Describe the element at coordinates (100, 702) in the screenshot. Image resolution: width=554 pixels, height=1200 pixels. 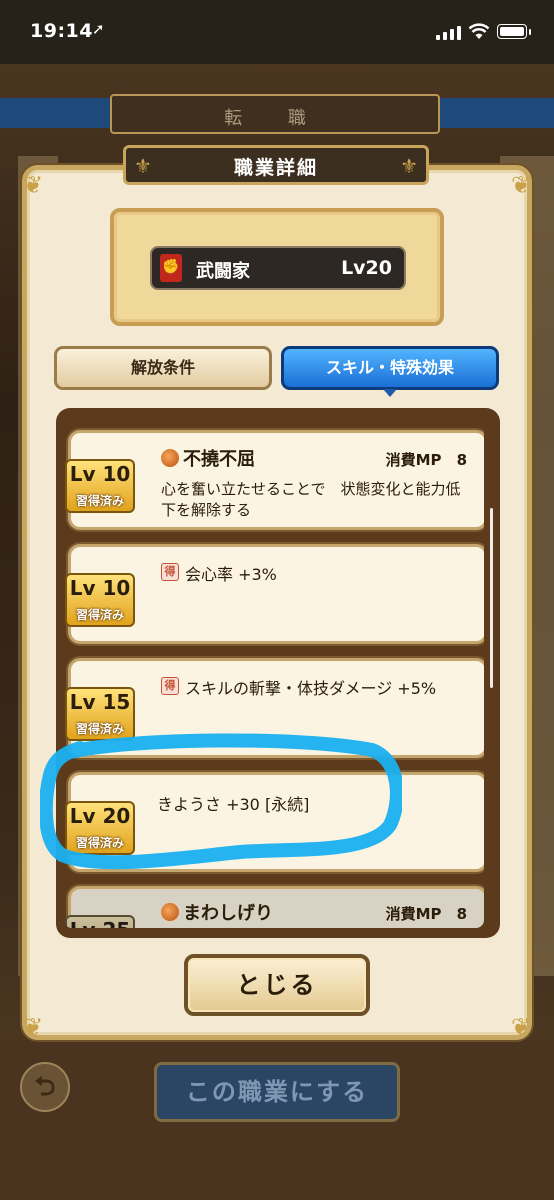
I see `level-badge-number: Lv 15` at that location.